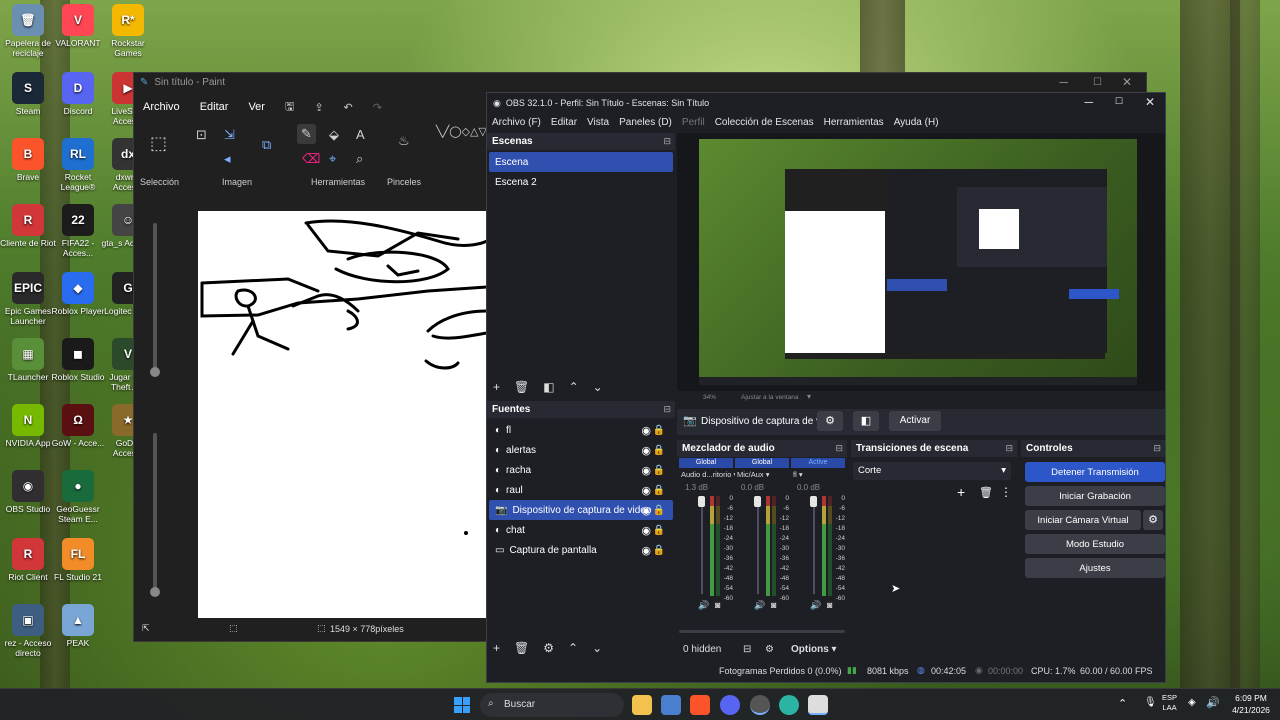 Image resolution: width=1280 pixels, height=720 pixels. What do you see at coordinates (227, 159) in the screenshot?
I see `rotate-icon: ◂` at bounding box center [227, 159].